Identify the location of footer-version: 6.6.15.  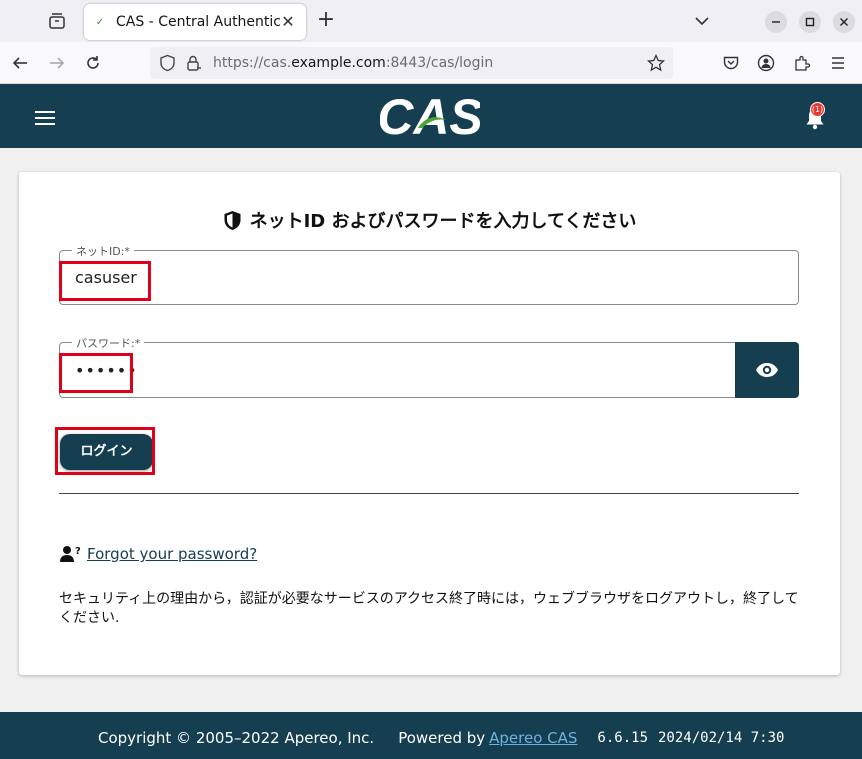
(622, 738).